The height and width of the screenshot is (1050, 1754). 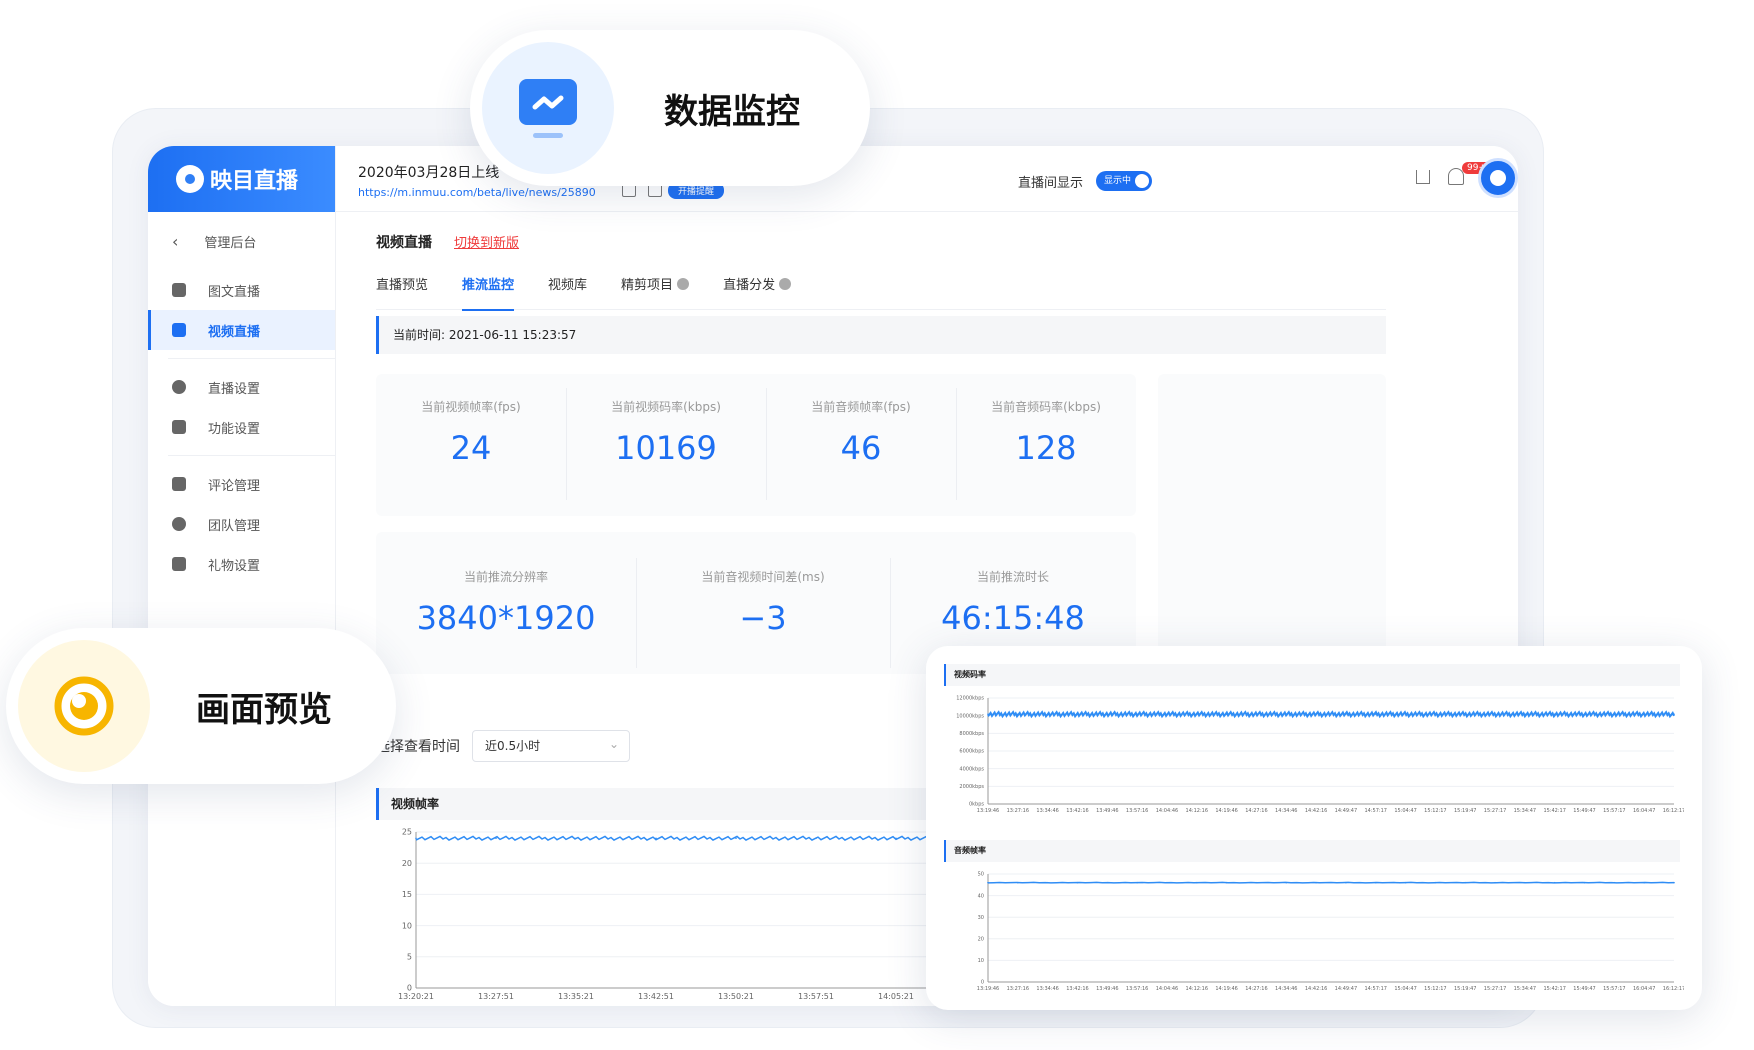 What do you see at coordinates (981, 961) in the screenshot?
I see `y-tick-label: 10` at bounding box center [981, 961].